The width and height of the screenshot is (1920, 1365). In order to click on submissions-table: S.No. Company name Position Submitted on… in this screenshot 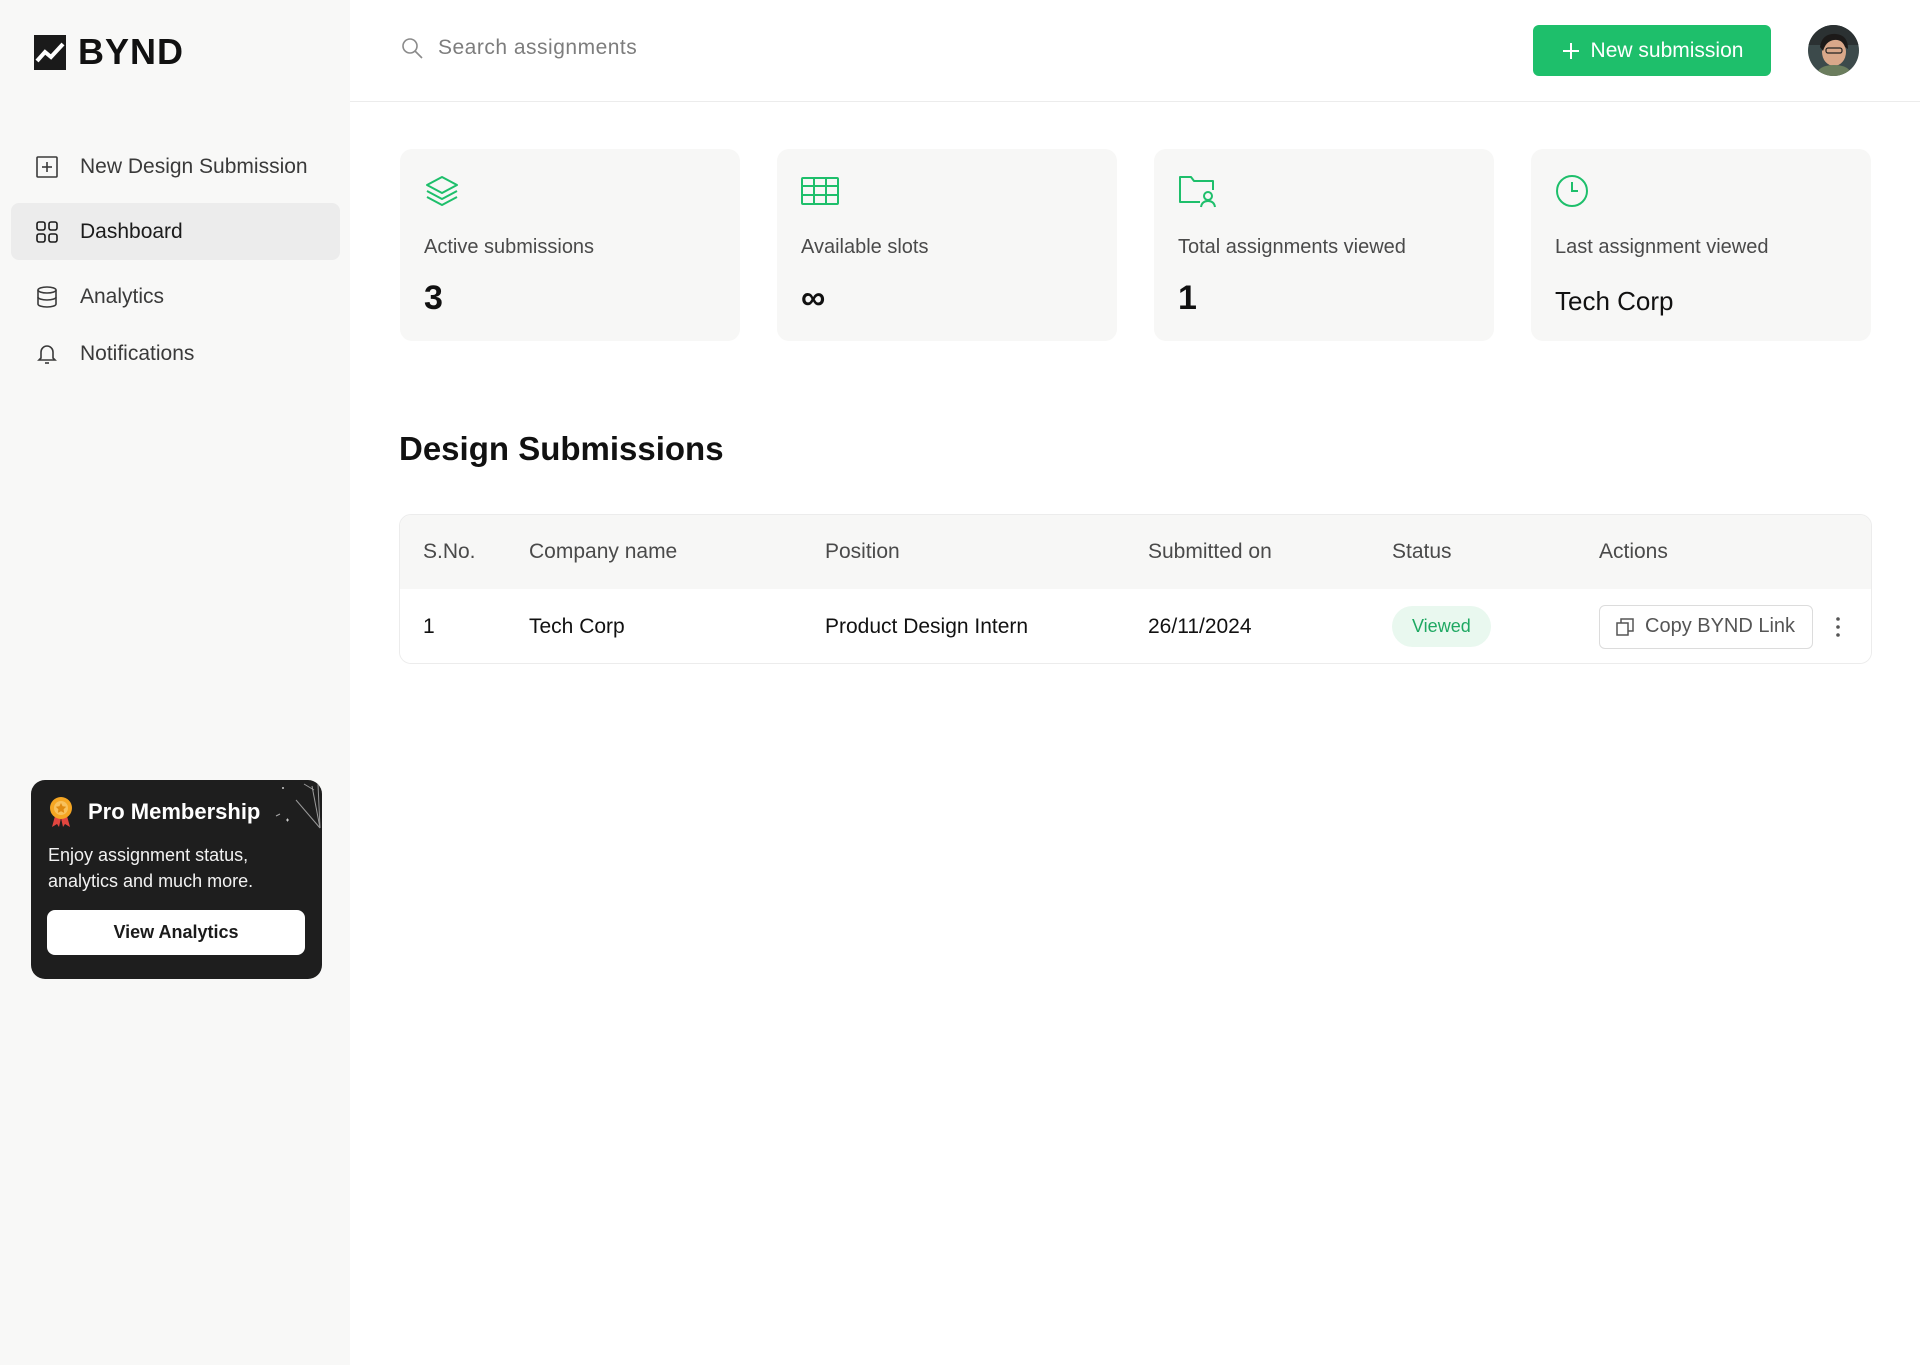, I will do `click(1135, 589)`.